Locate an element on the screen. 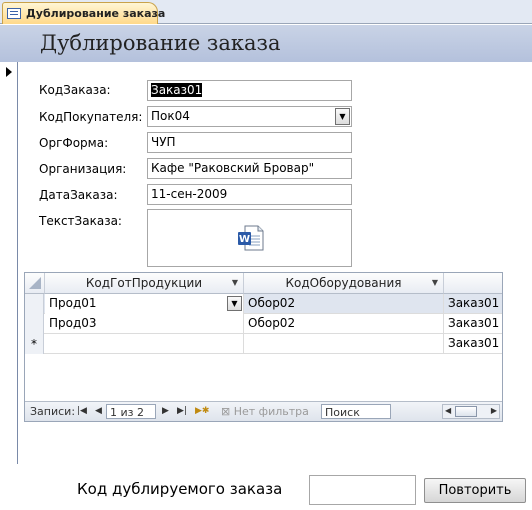 The width and height of the screenshot is (532, 510). new-record-row: * Заказ01 is located at coordinates (263, 344).